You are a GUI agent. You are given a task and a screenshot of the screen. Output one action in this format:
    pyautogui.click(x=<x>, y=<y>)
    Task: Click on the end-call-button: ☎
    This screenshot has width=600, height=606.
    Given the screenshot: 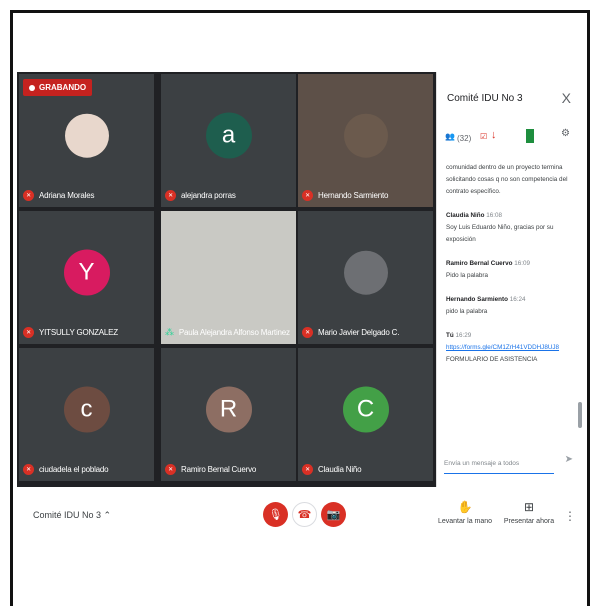 What is the action you would take?
    pyautogui.click(x=304, y=514)
    